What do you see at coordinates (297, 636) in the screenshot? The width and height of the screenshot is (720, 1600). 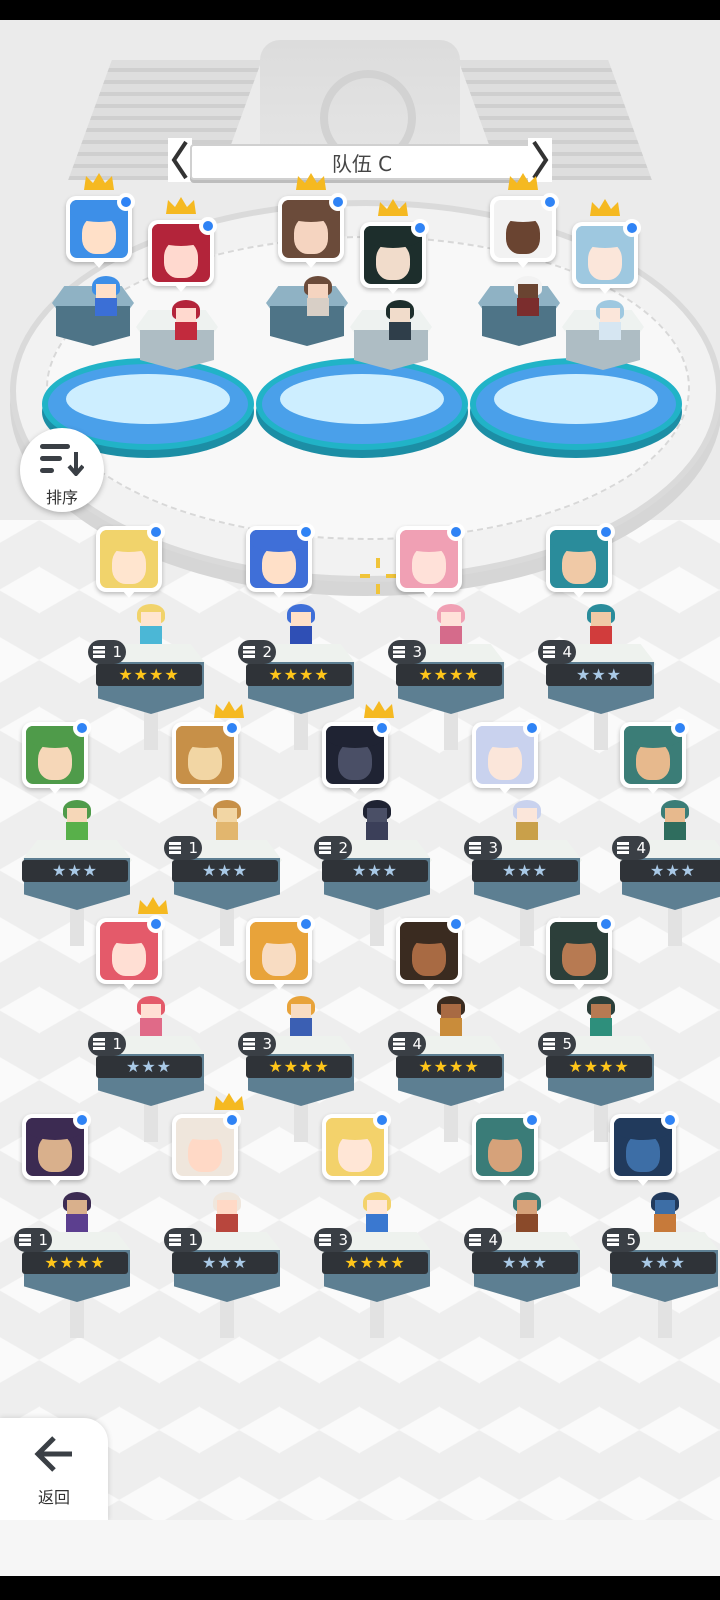 I see `hero-card: ★★★★ 2` at bounding box center [297, 636].